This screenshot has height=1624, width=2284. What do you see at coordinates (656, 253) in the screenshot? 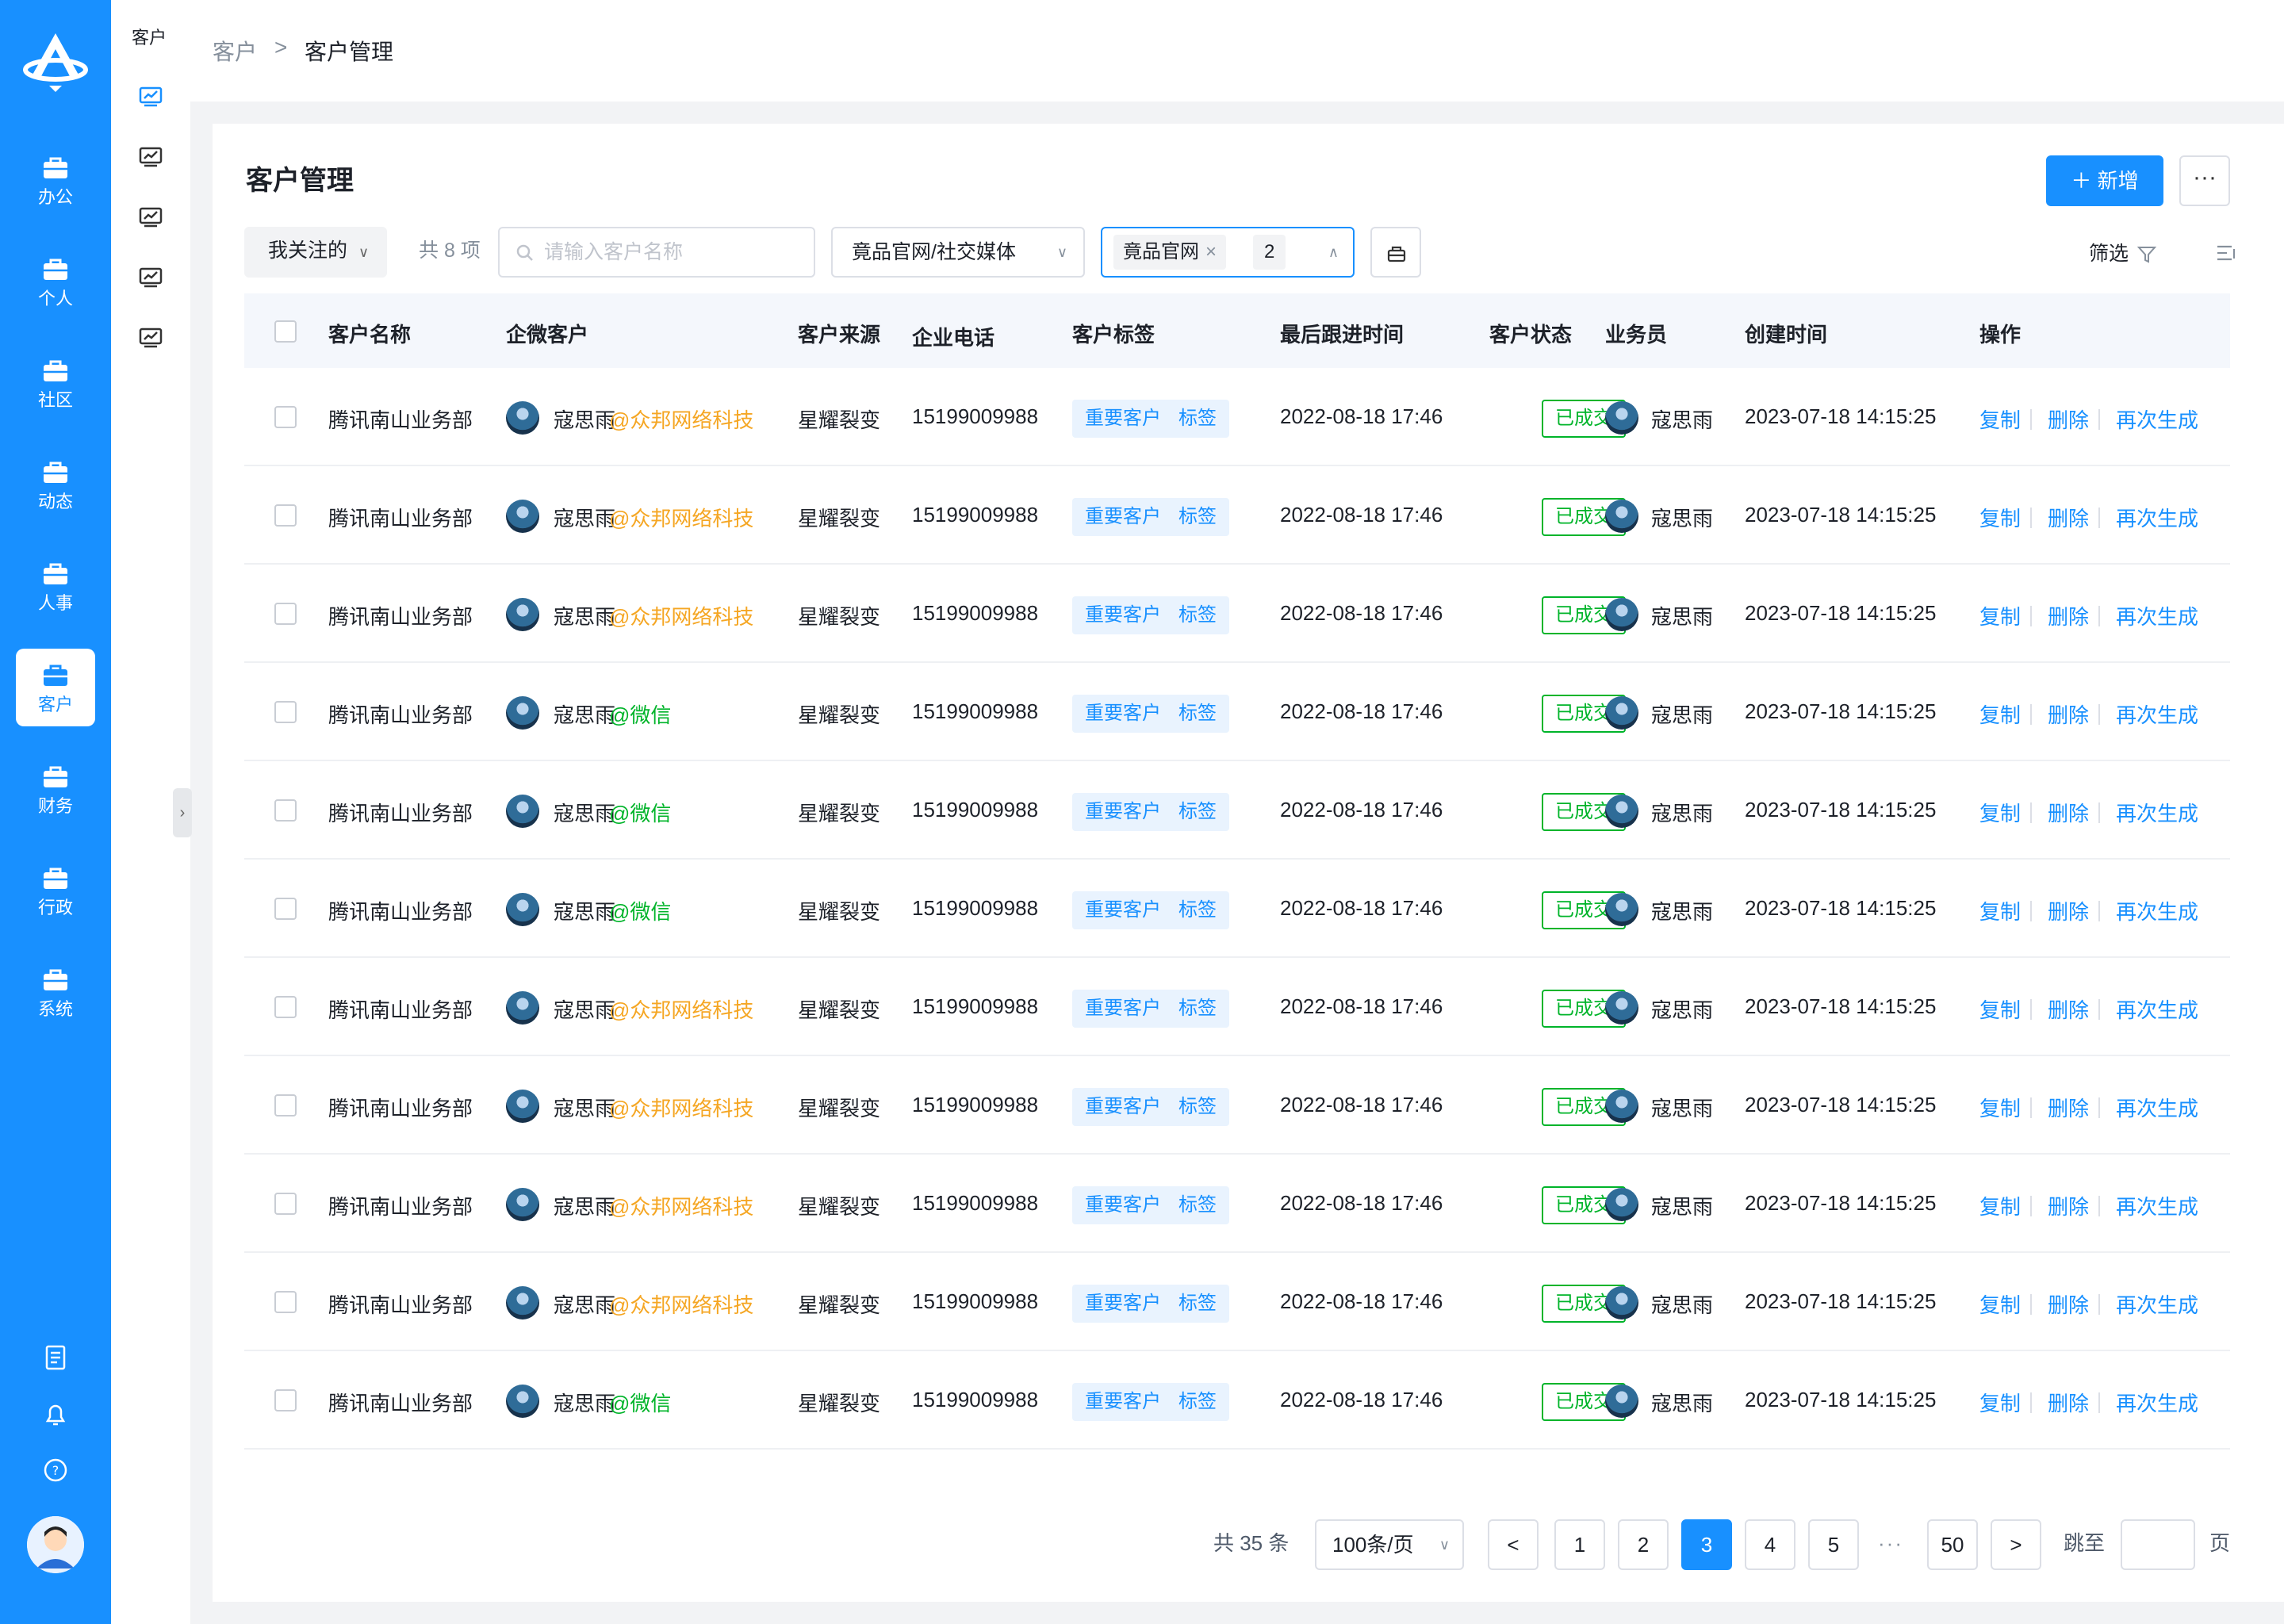
I see `search-input: 请输入客户名称` at bounding box center [656, 253].